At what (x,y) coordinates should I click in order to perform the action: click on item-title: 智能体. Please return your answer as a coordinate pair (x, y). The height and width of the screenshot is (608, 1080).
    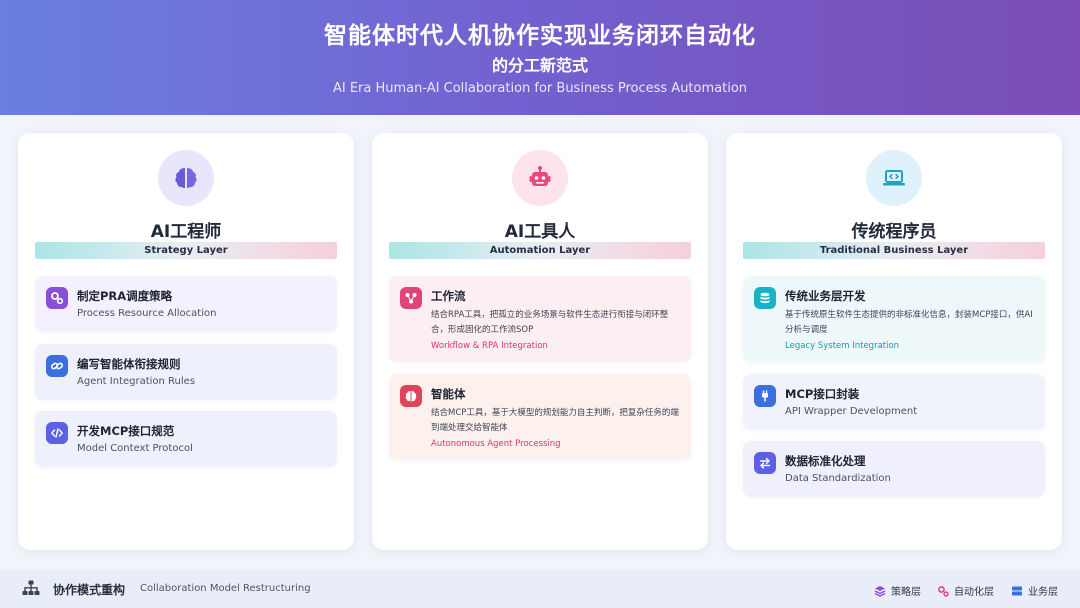
    Looking at the image, I should click on (448, 394).